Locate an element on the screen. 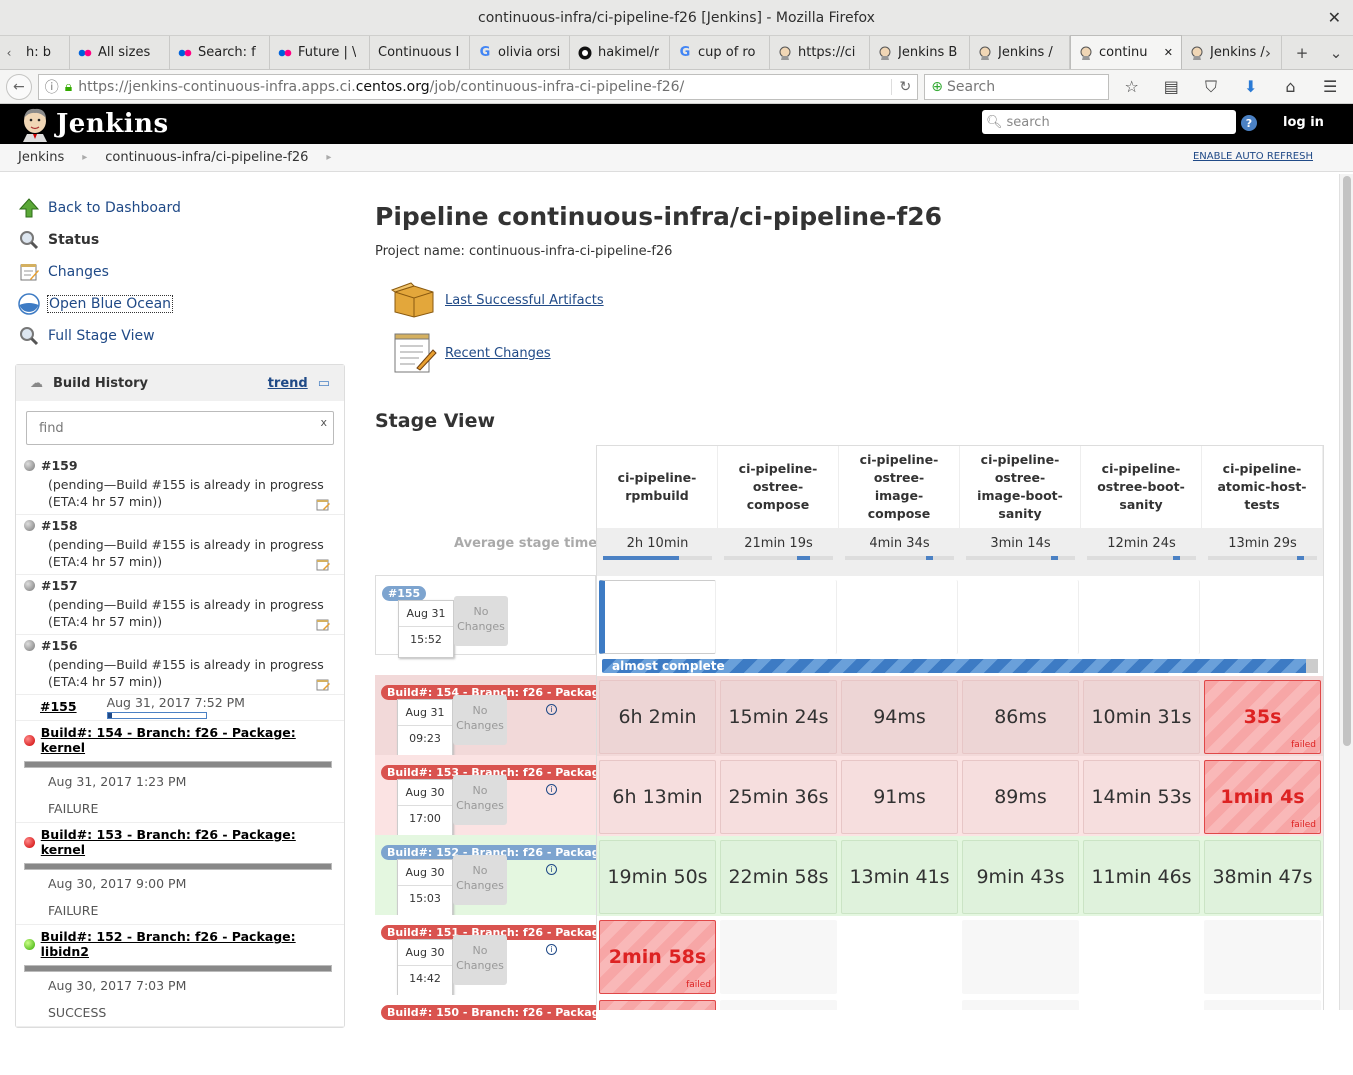 The width and height of the screenshot is (1353, 1075). stage-cell: 91ms is located at coordinates (899, 797).